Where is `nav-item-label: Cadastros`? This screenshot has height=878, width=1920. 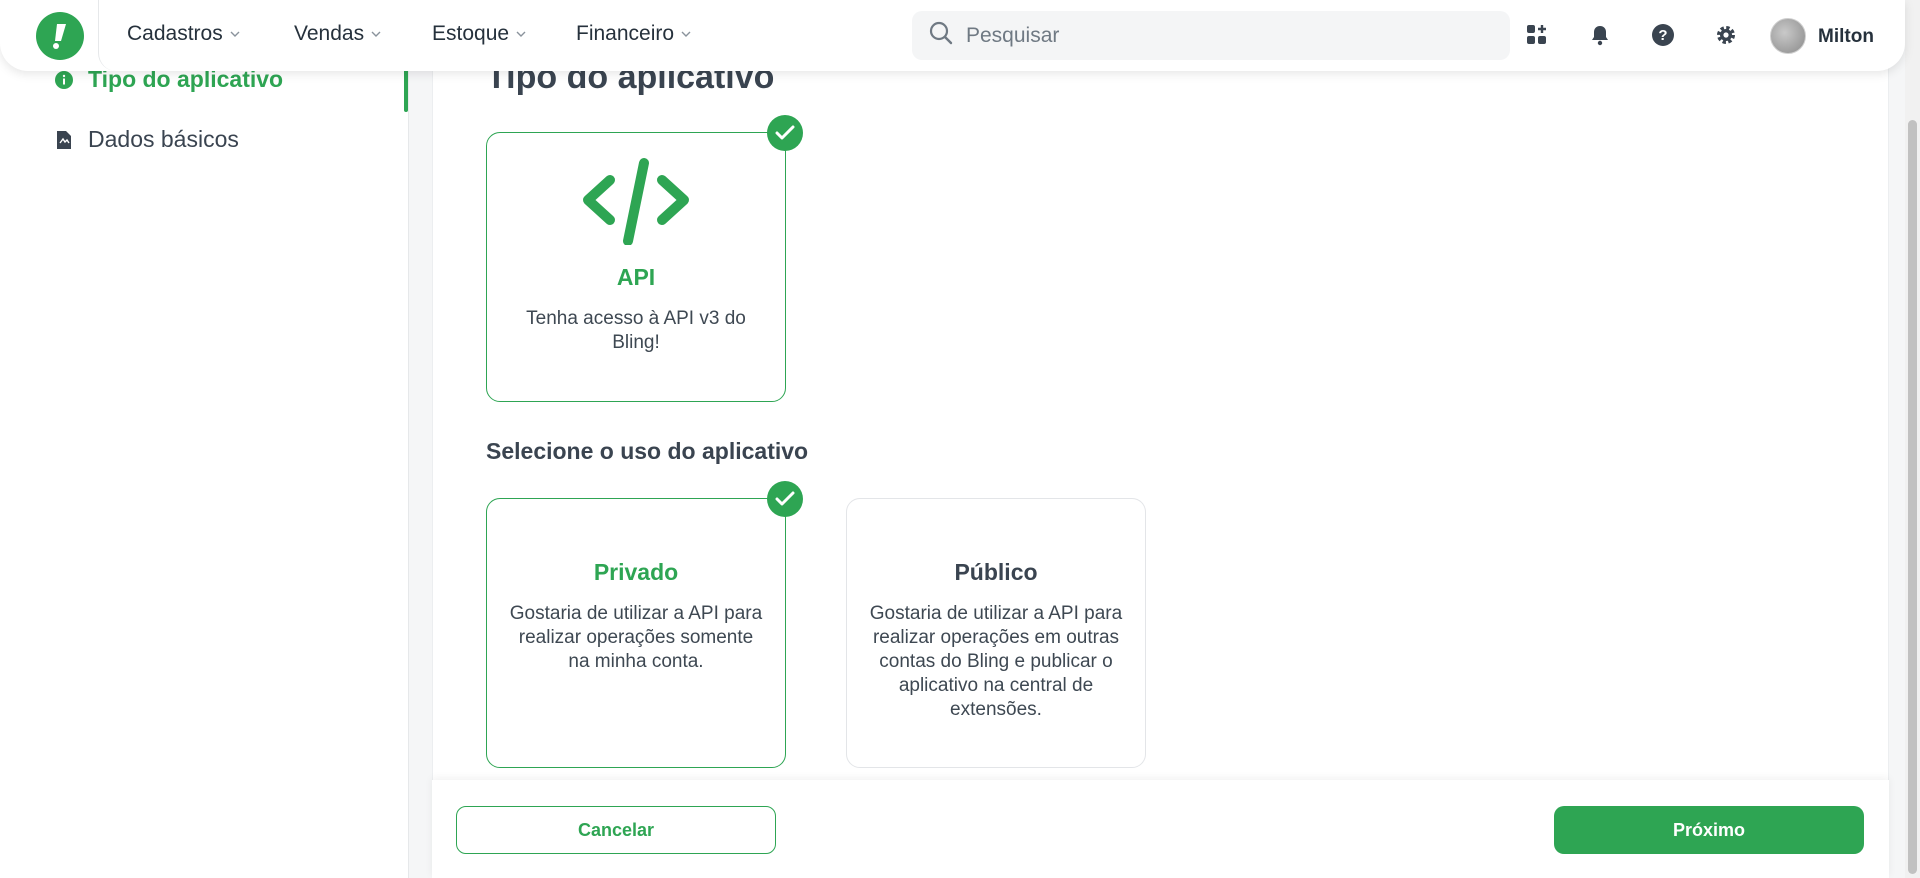 nav-item-label: Cadastros is located at coordinates (175, 33).